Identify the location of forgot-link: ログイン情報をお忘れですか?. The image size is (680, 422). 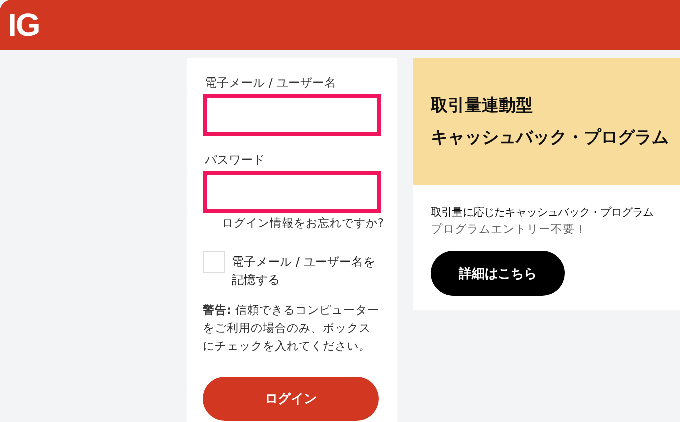
(303, 223).